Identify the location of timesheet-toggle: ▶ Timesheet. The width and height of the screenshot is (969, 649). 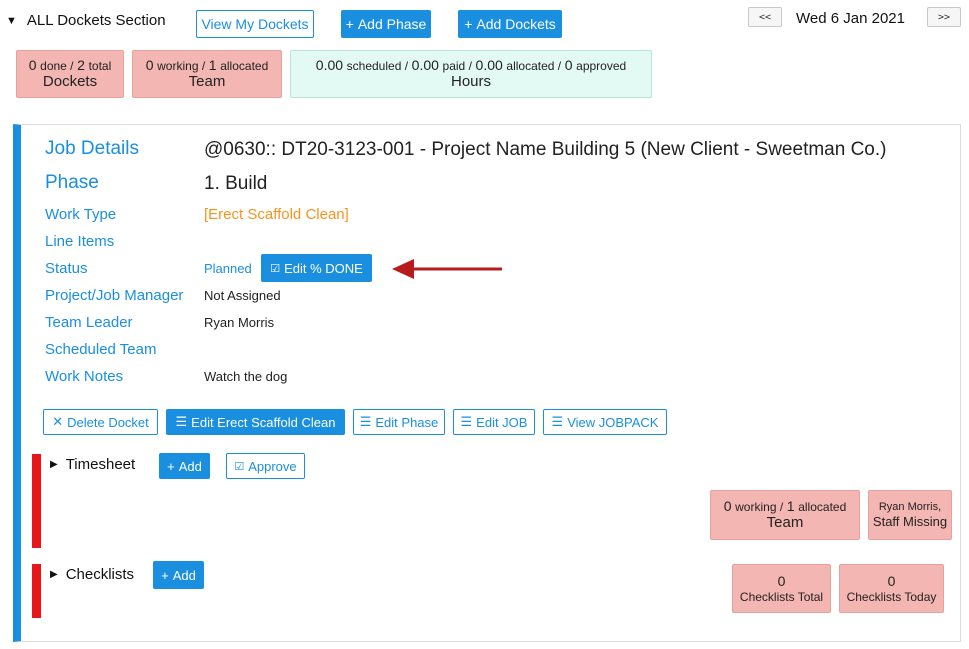
(92, 464).